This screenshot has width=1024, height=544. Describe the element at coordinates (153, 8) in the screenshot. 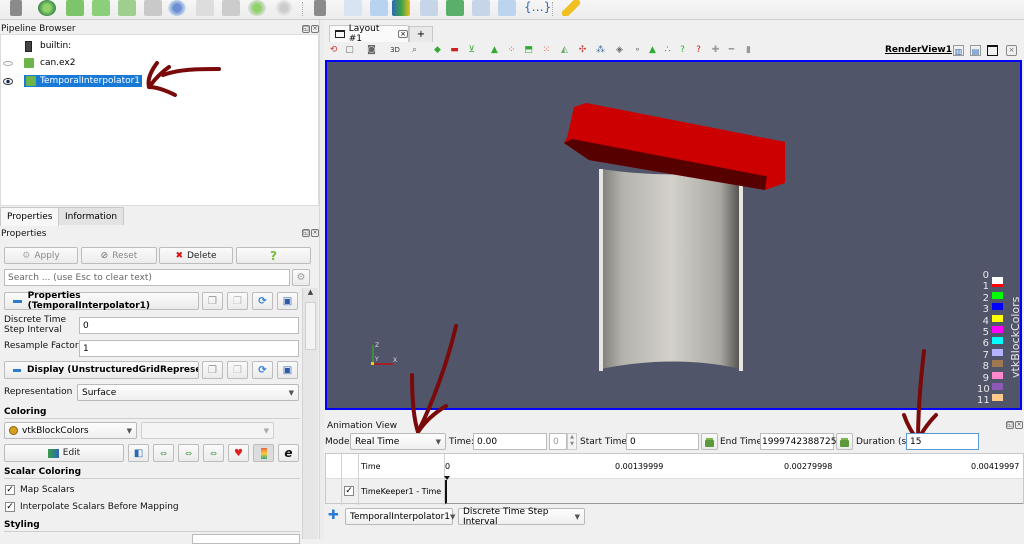

I see `extract-subset-icon` at that location.